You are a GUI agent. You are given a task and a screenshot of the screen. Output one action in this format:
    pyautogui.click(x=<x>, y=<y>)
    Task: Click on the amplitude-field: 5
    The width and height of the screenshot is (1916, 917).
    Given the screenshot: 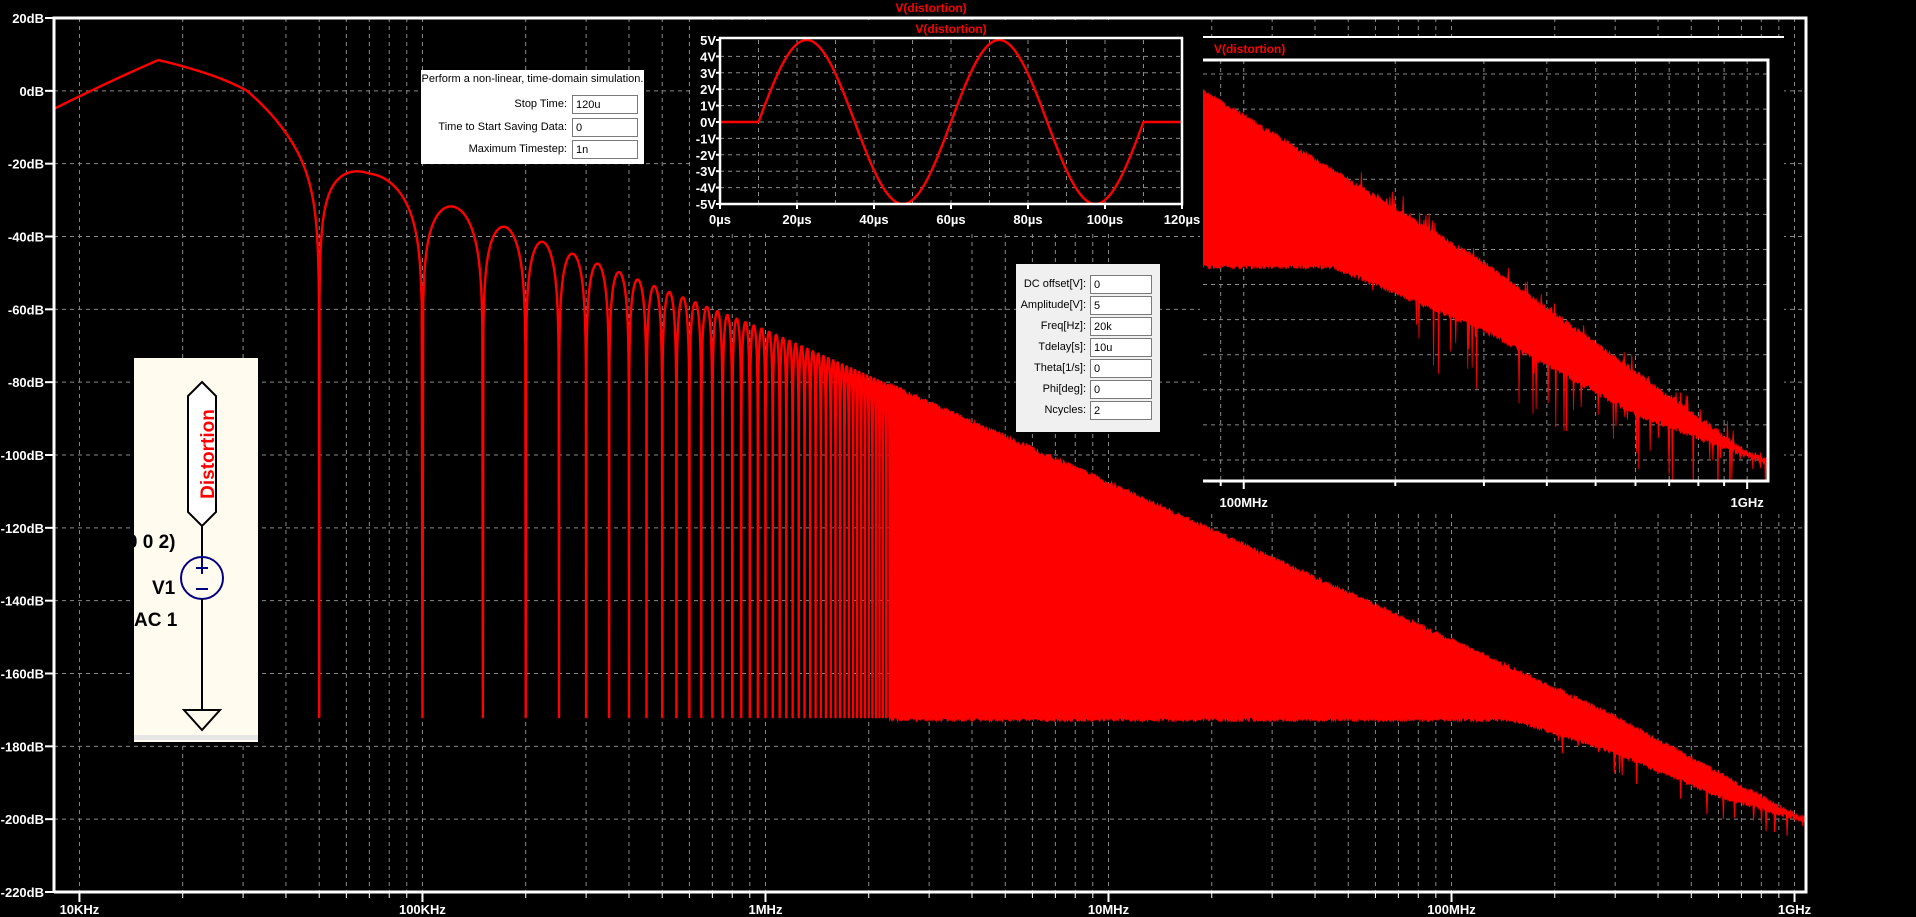 What is the action you would take?
    pyautogui.click(x=1121, y=305)
    